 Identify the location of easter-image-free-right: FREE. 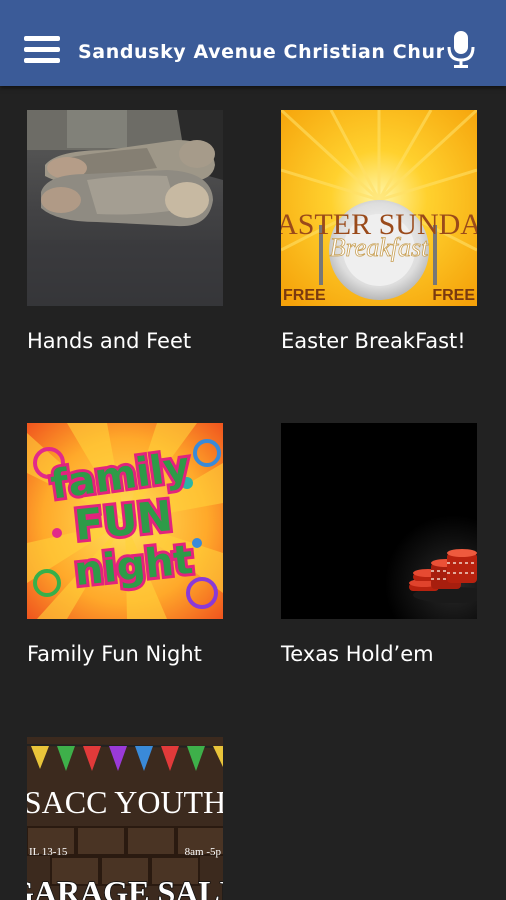
(453, 295).